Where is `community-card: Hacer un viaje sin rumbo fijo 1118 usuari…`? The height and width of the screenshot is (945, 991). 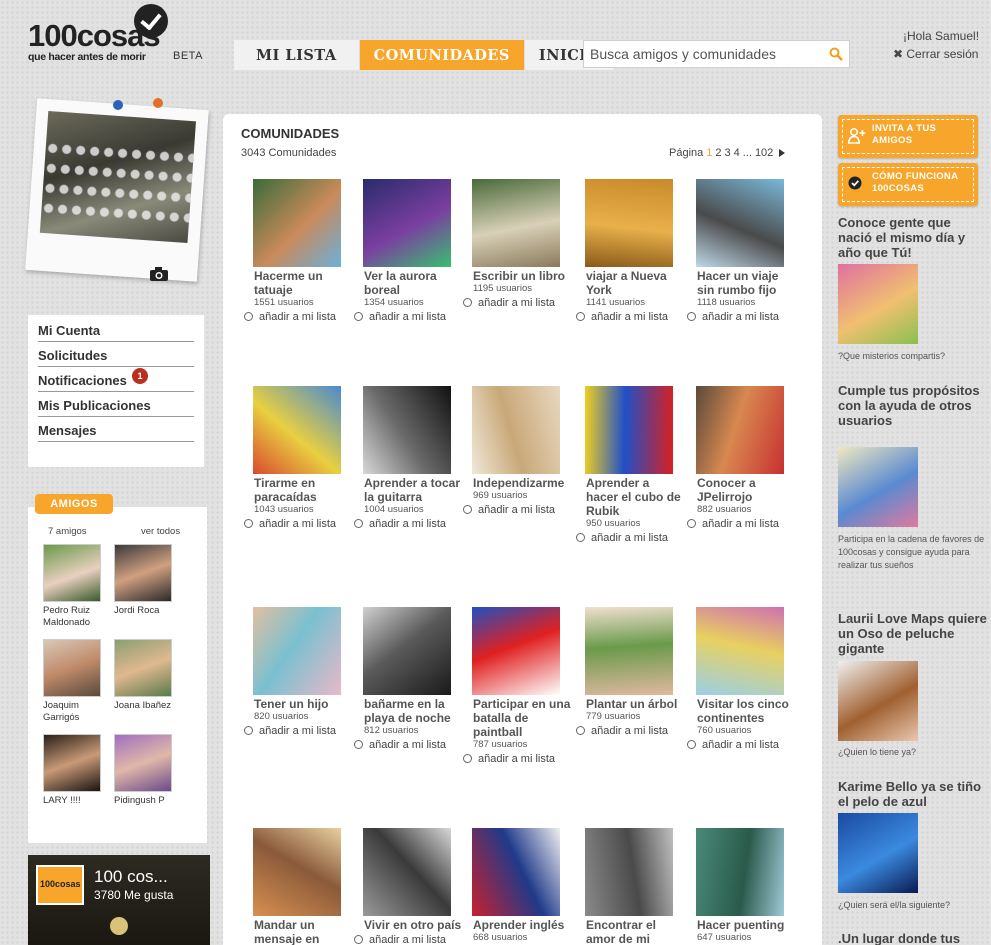 community-card: Hacer un viaje sin rumbo fijo 1118 usuari… is located at coordinates (741, 251).